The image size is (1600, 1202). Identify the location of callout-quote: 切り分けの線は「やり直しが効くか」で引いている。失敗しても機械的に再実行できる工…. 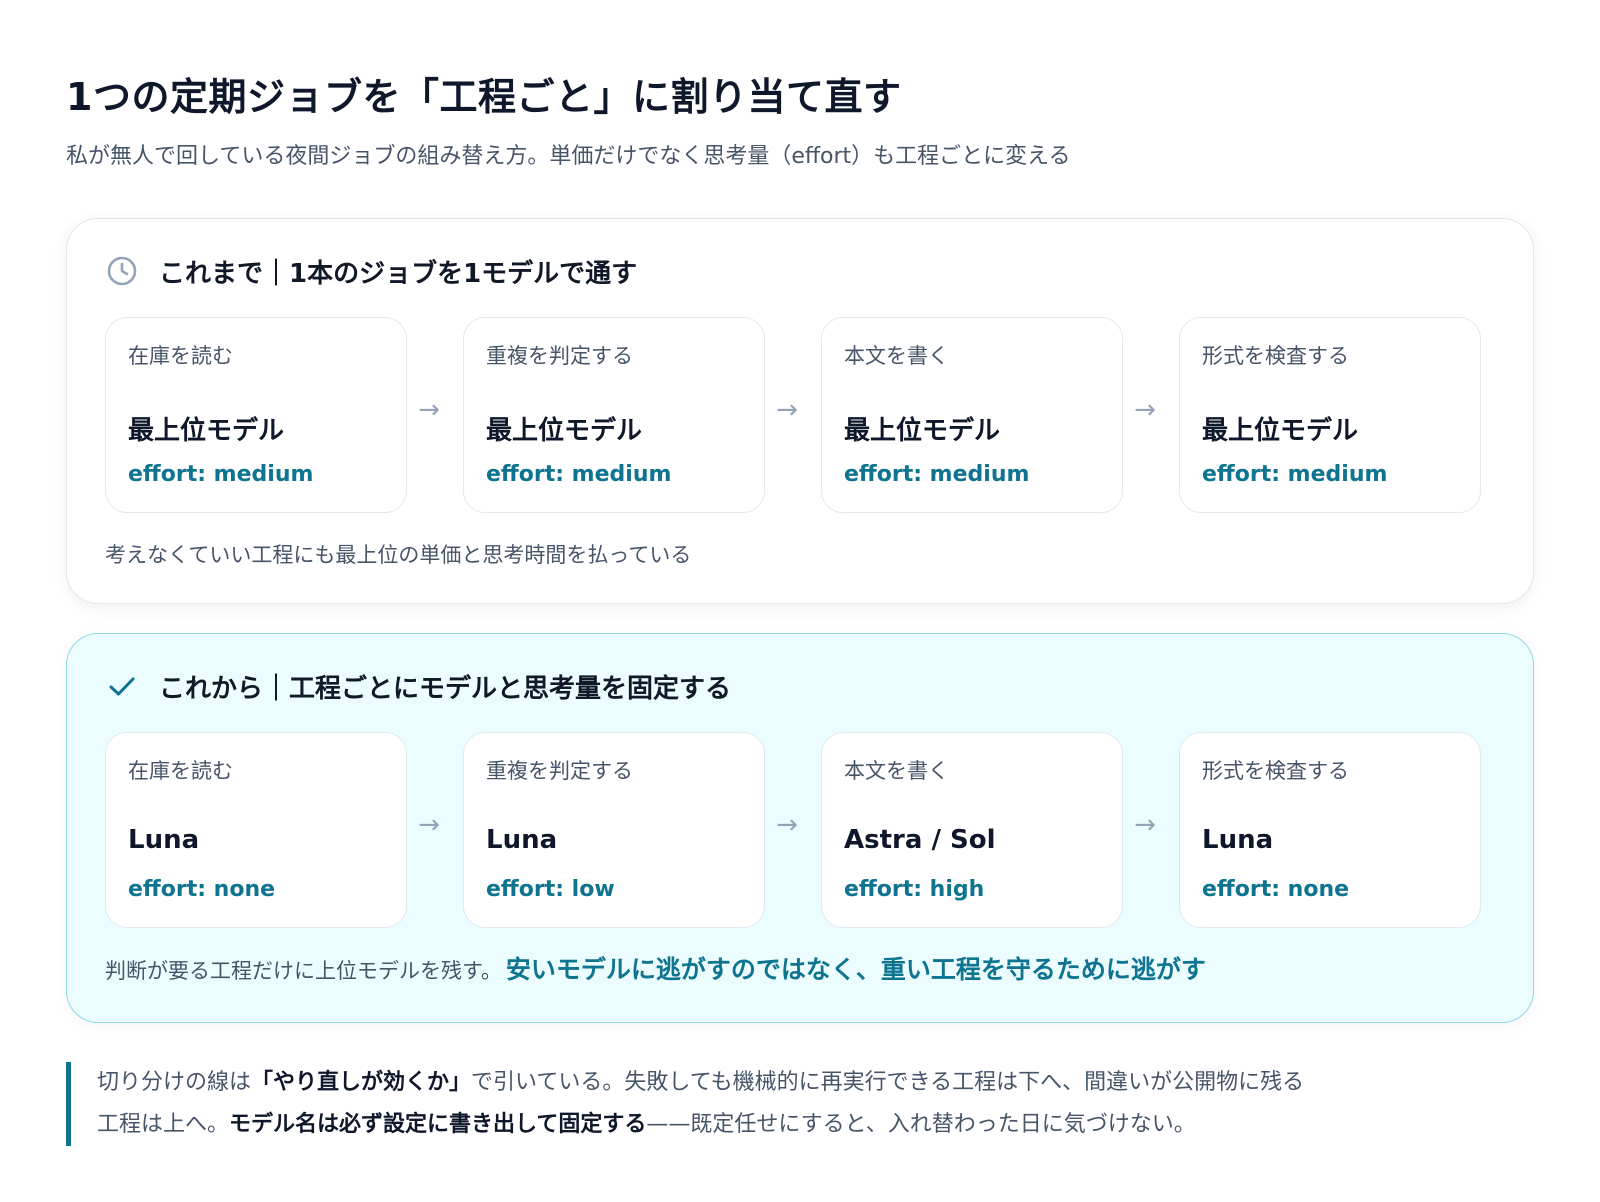
(800, 1104).